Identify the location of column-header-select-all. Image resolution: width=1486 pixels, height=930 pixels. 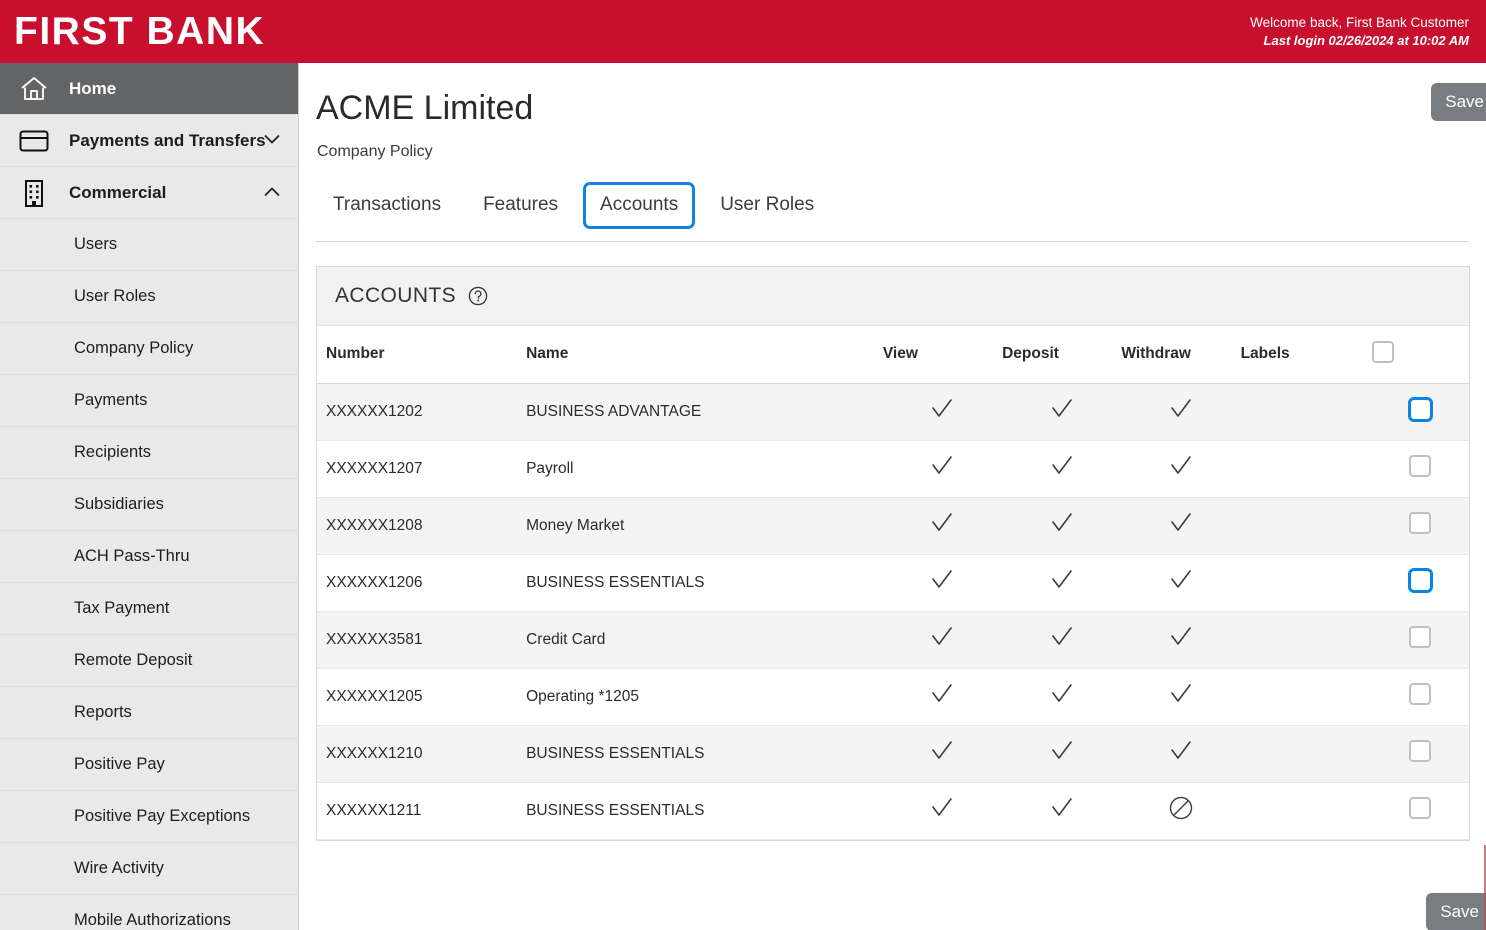
(1420, 355).